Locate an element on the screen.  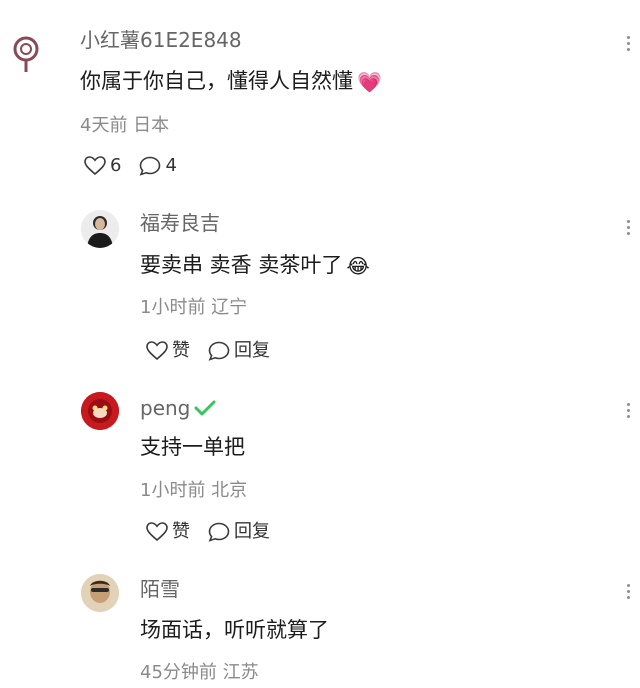
comment-button: 4 is located at coordinates (158, 165).